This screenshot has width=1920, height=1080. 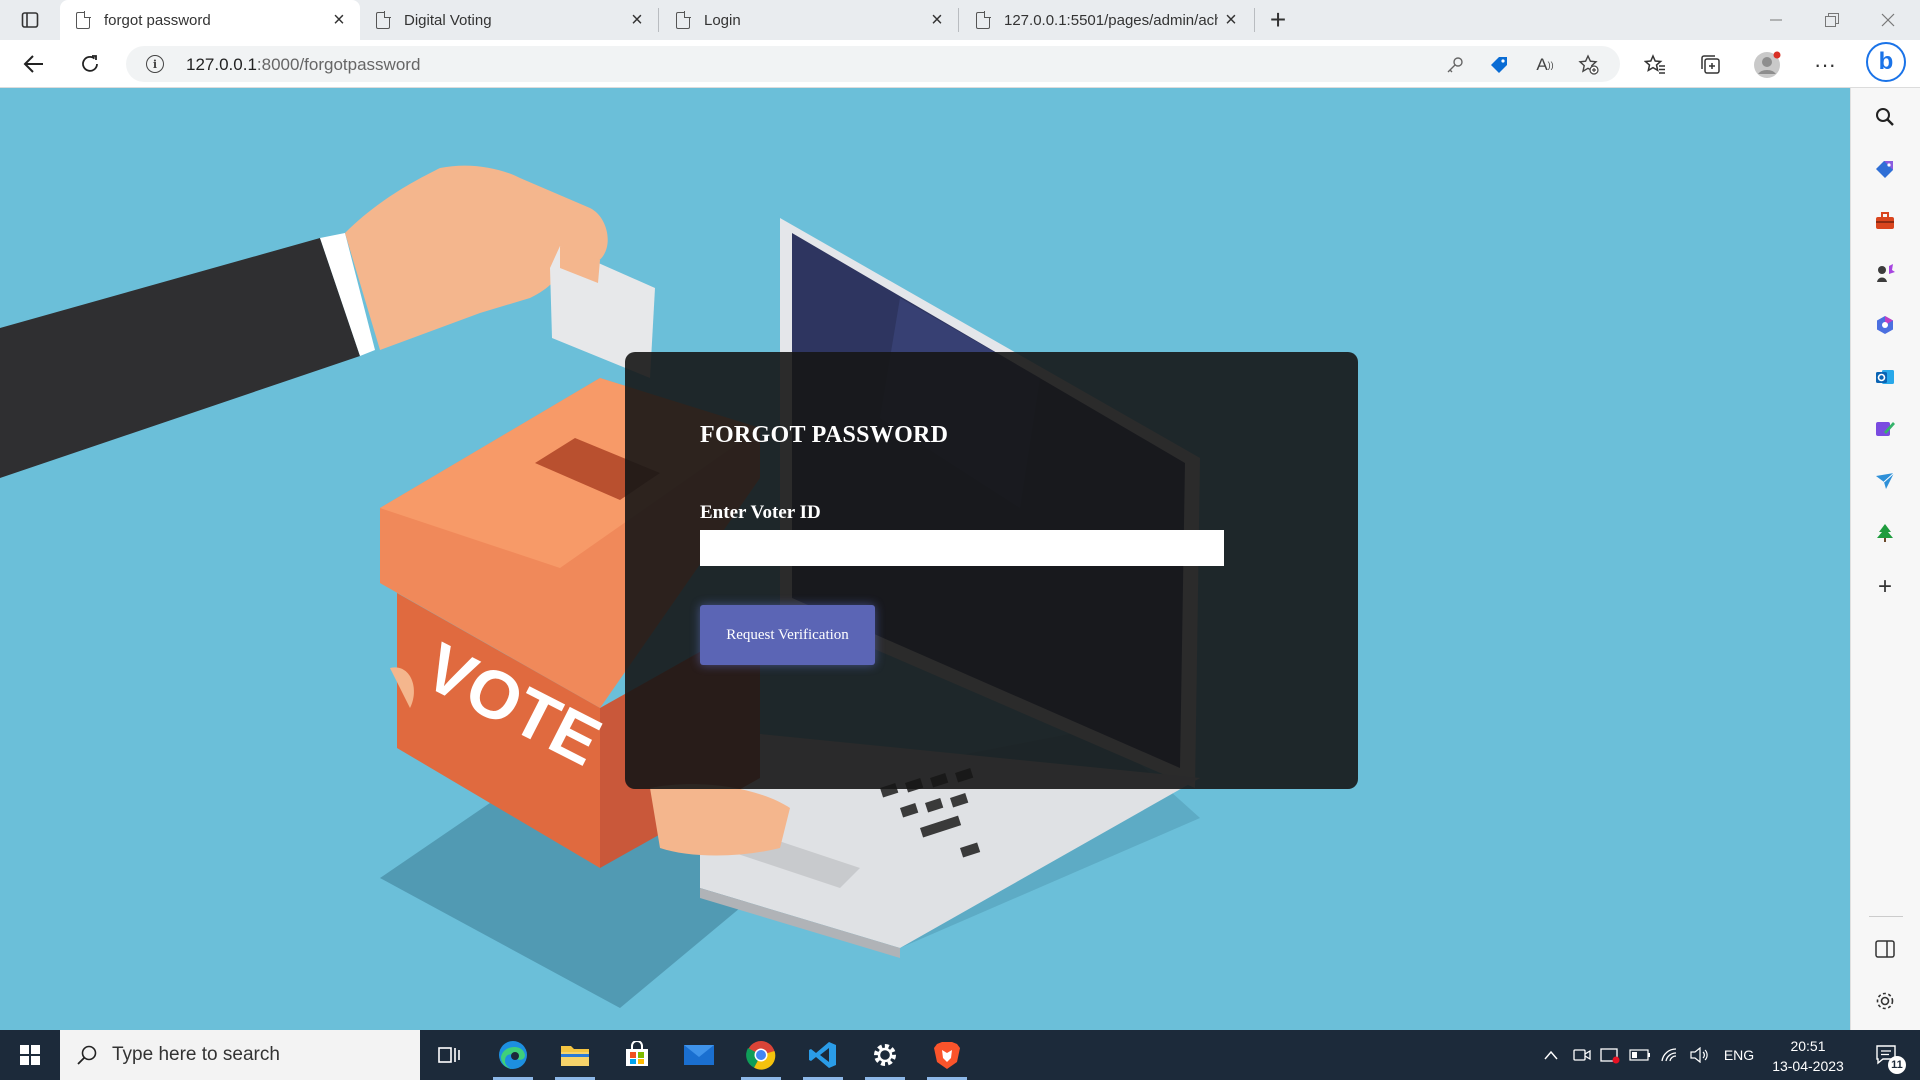 I want to click on url-host: 127.0.0.1, so click(x=221, y=64).